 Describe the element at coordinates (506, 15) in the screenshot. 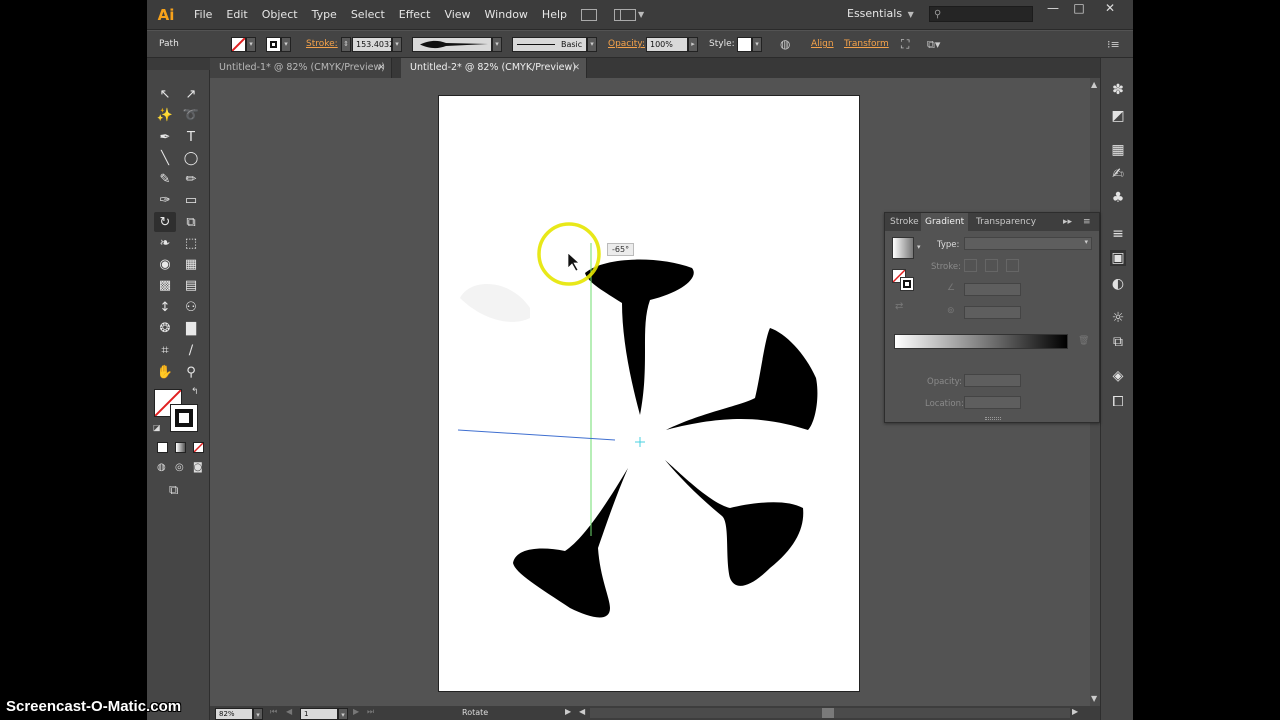

I see `menu-window: Window` at that location.